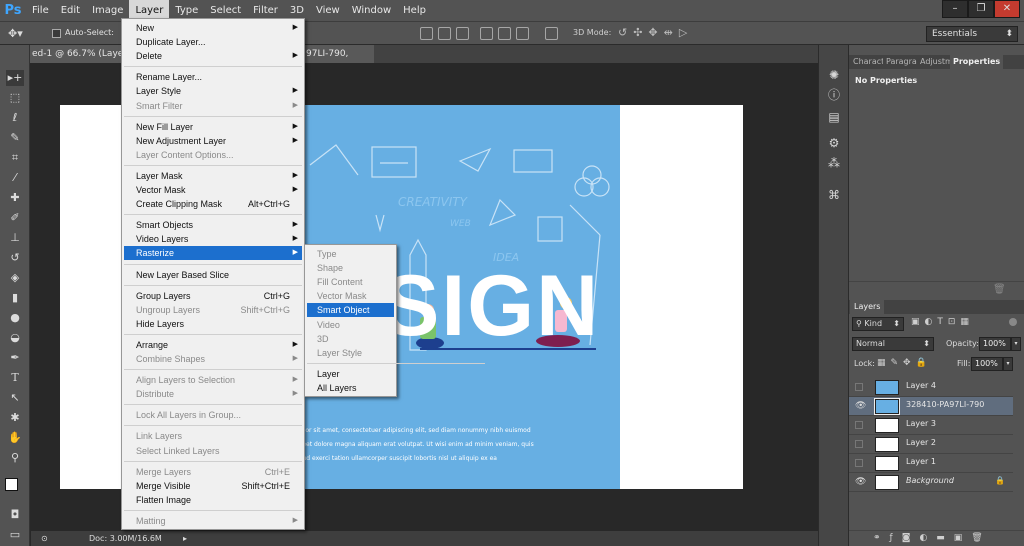  What do you see at coordinates (931, 463) in the screenshot?
I see `layer-row: Layer 1` at bounding box center [931, 463].